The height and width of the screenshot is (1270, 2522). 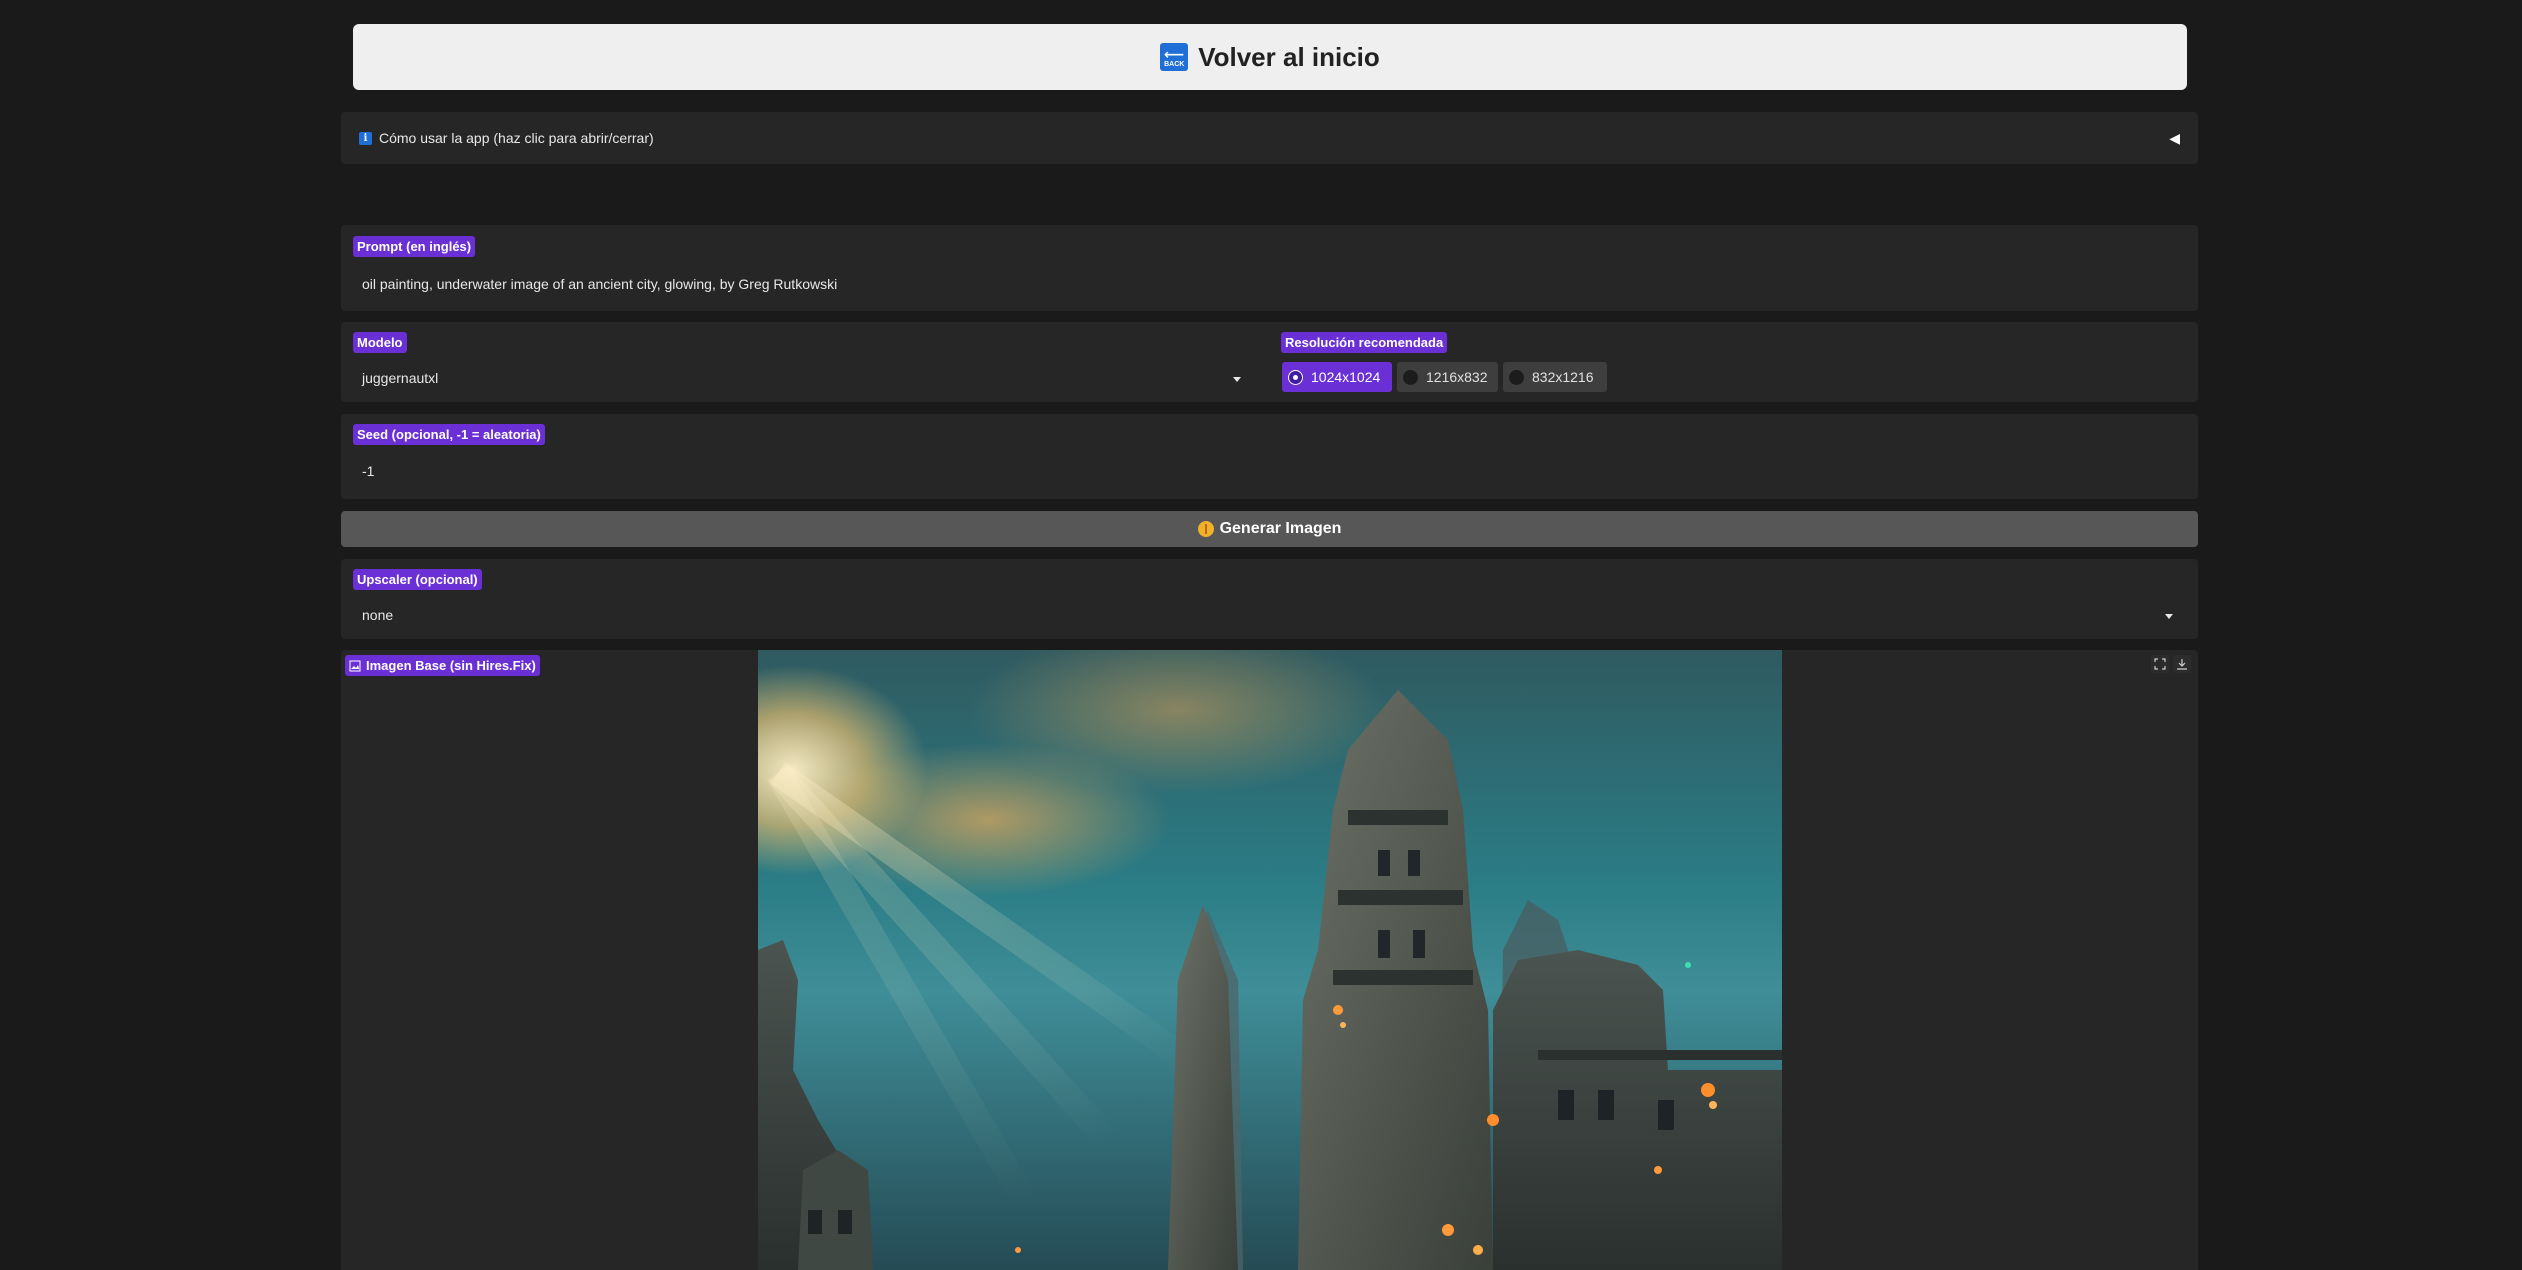 I want to click on fullscreen-icon, so click(x=2160, y=664).